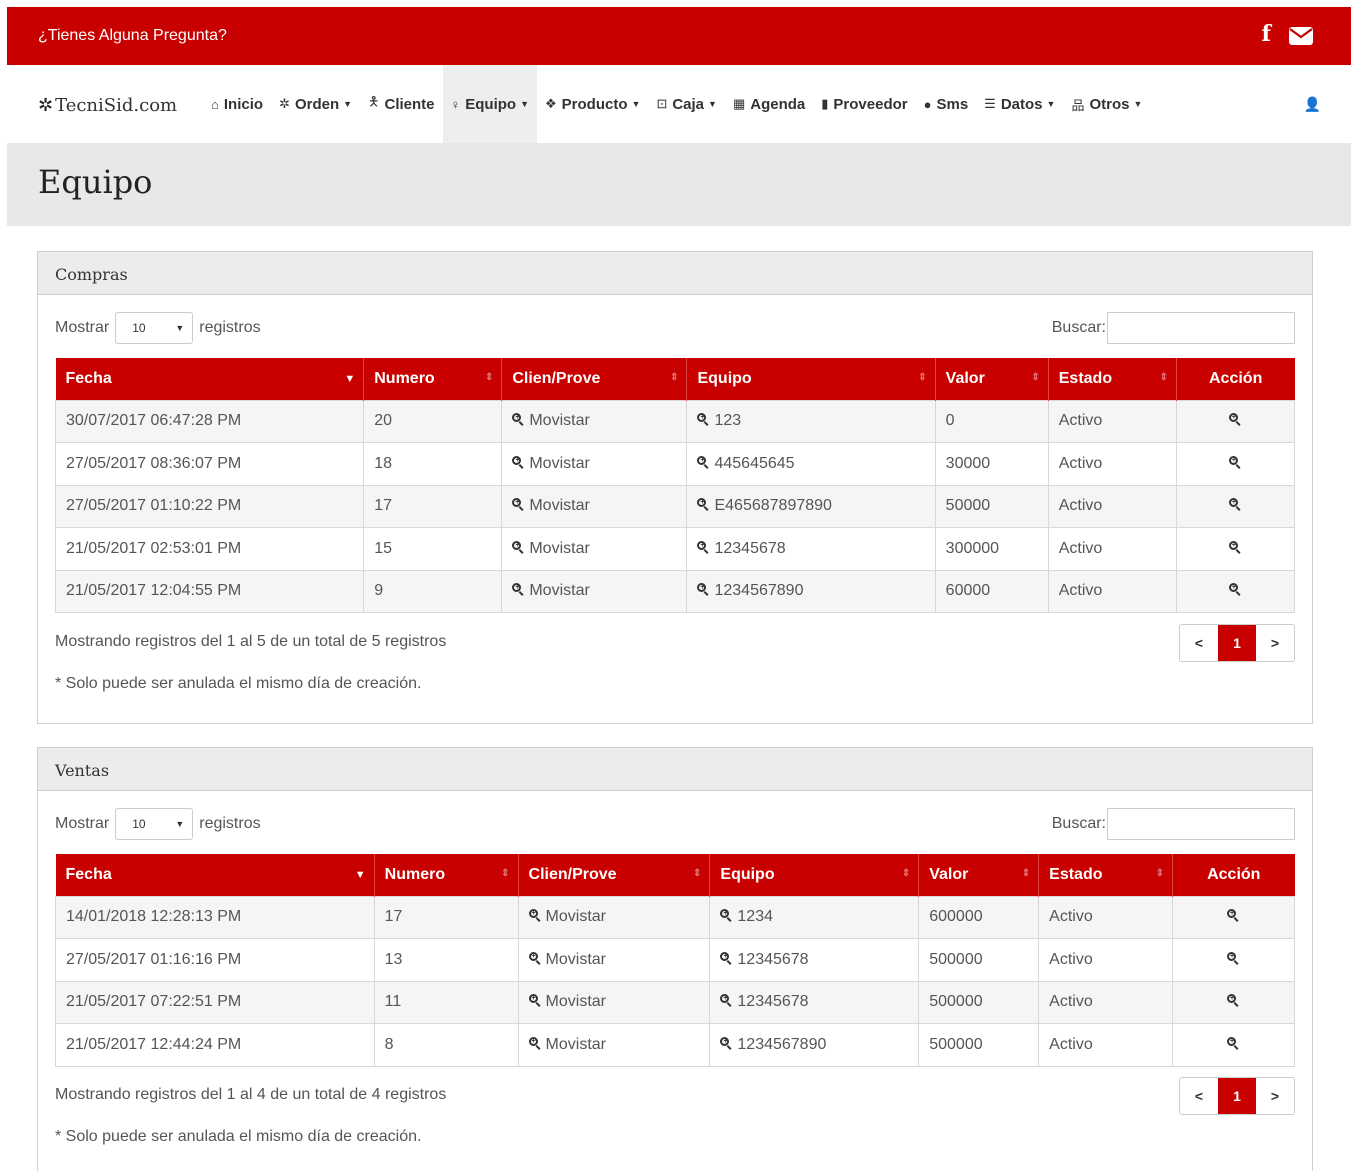  What do you see at coordinates (1312, 104) in the screenshot?
I see `user-icon: 👤` at bounding box center [1312, 104].